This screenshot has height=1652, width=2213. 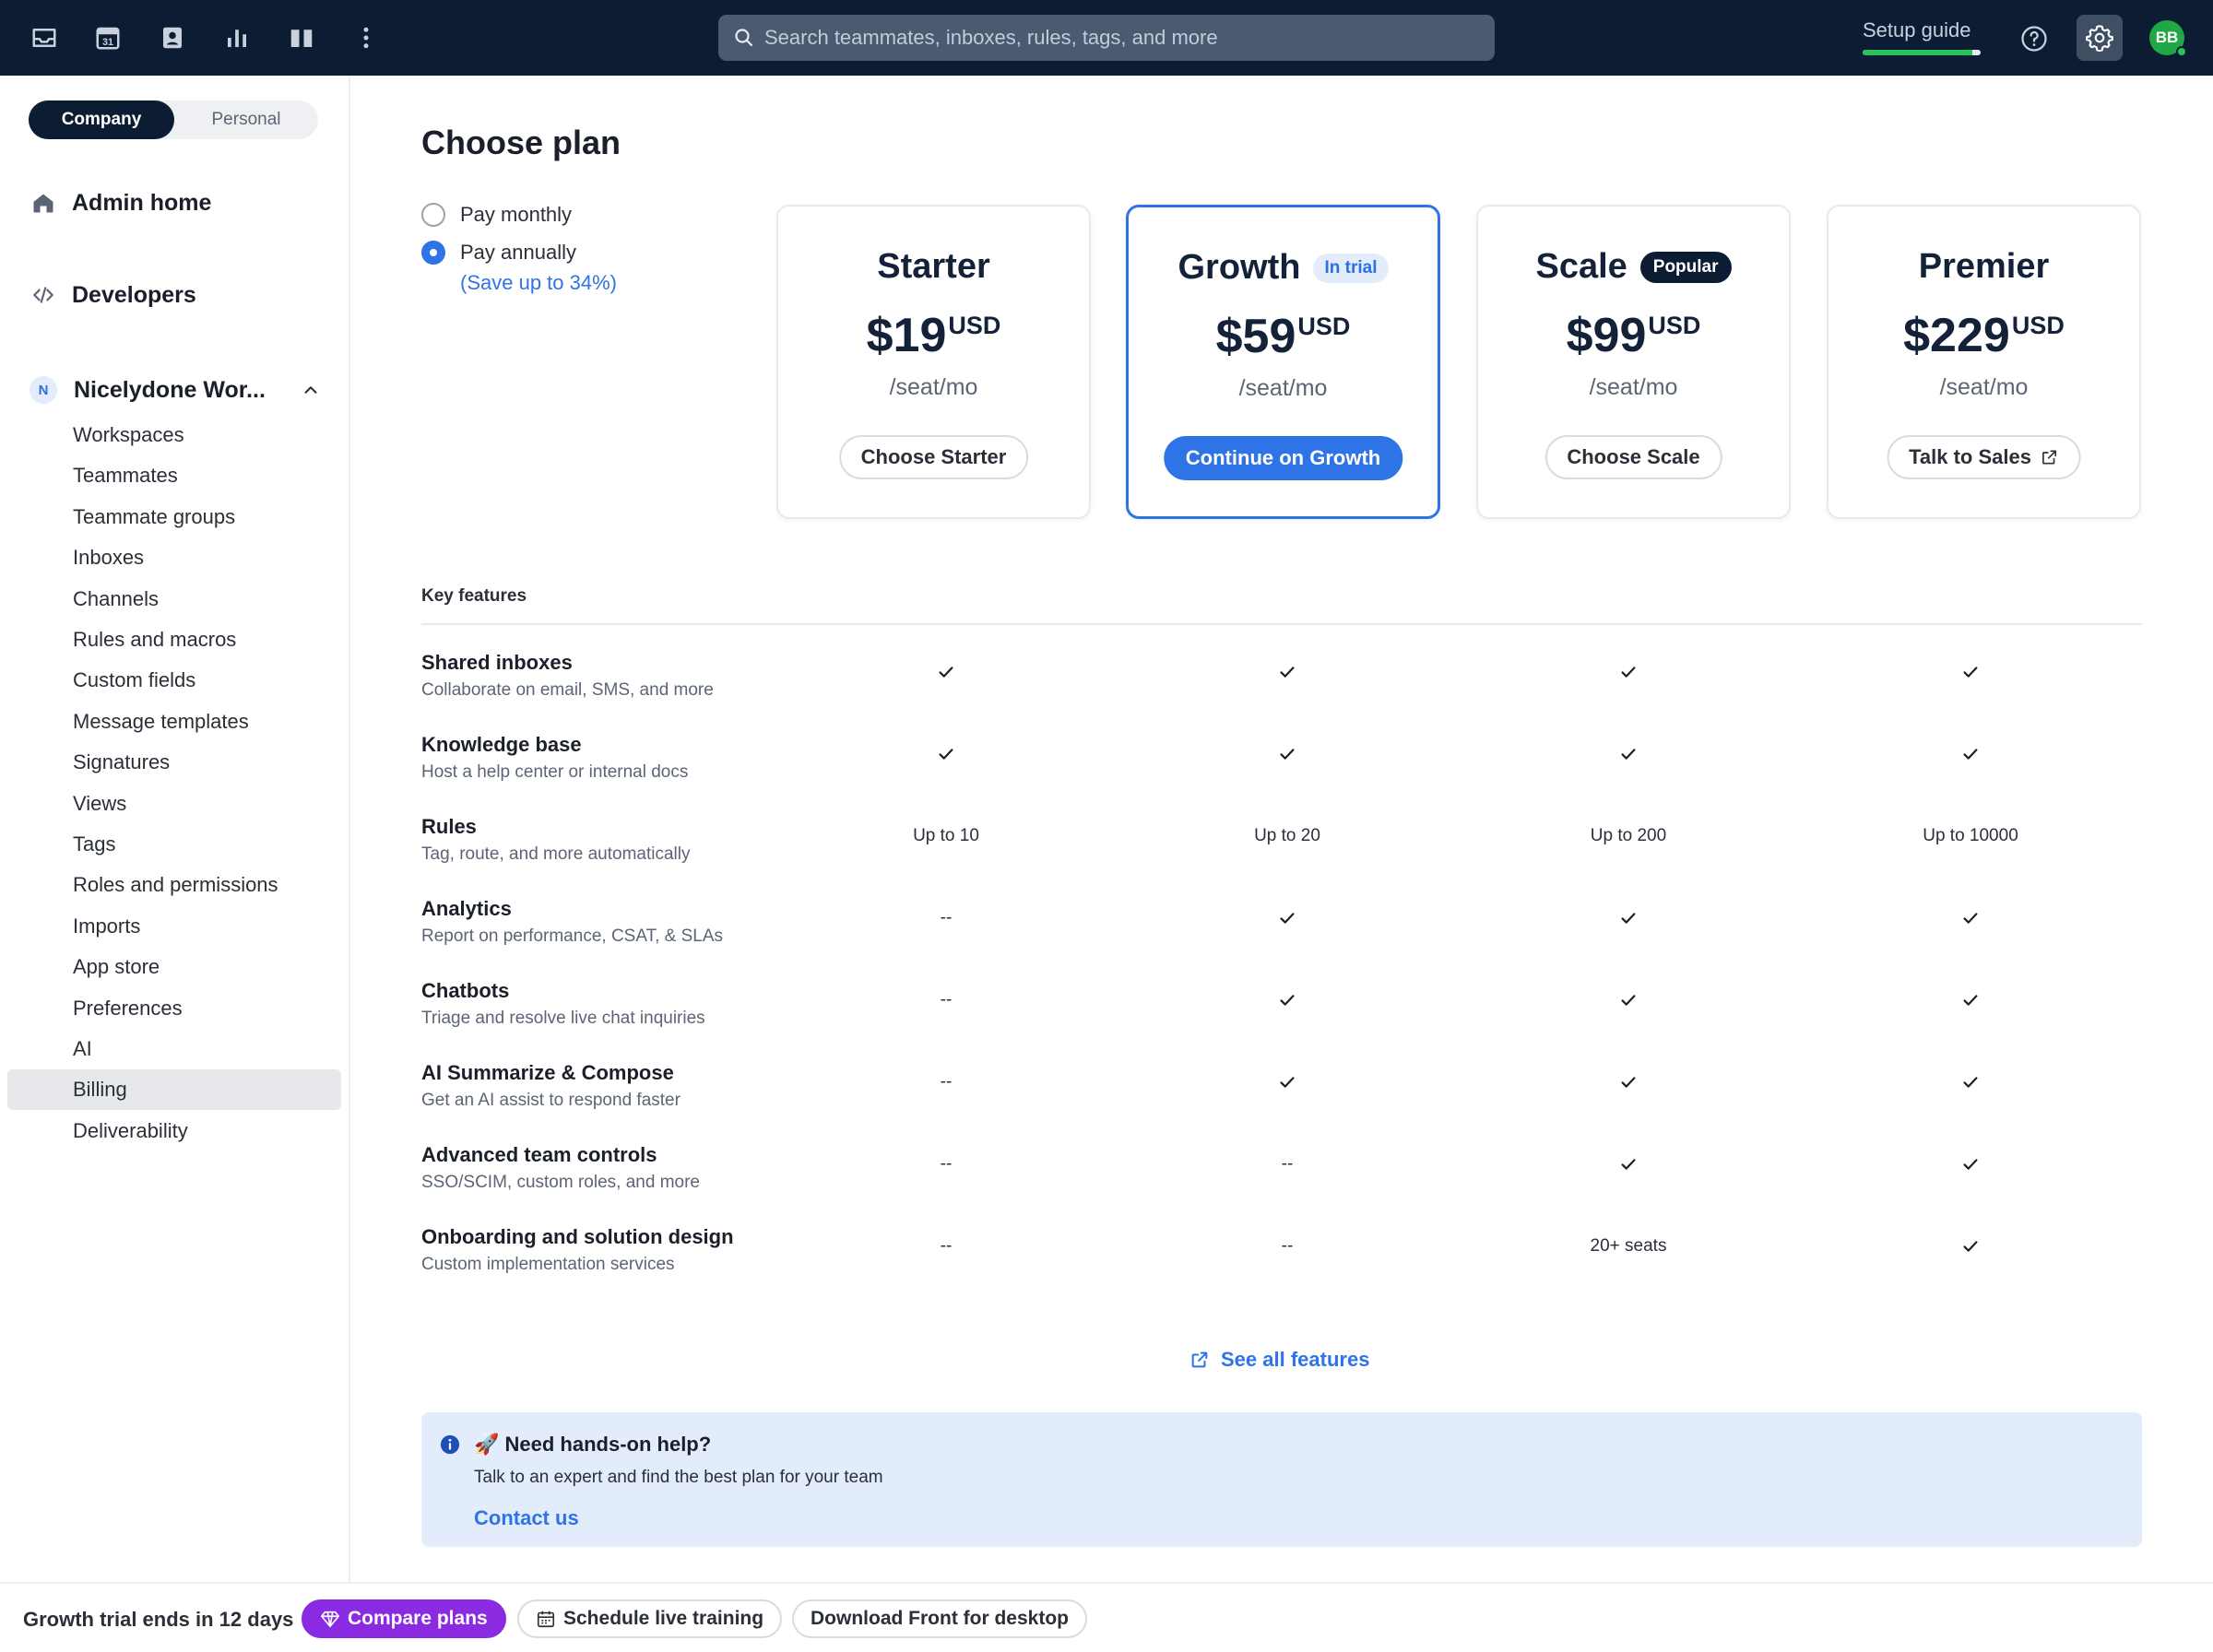 What do you see at coordinates (1283, 458) in the screenshot?
I see `continue-growth-button: Continue on Growth` at bounding box center [1283, 458].